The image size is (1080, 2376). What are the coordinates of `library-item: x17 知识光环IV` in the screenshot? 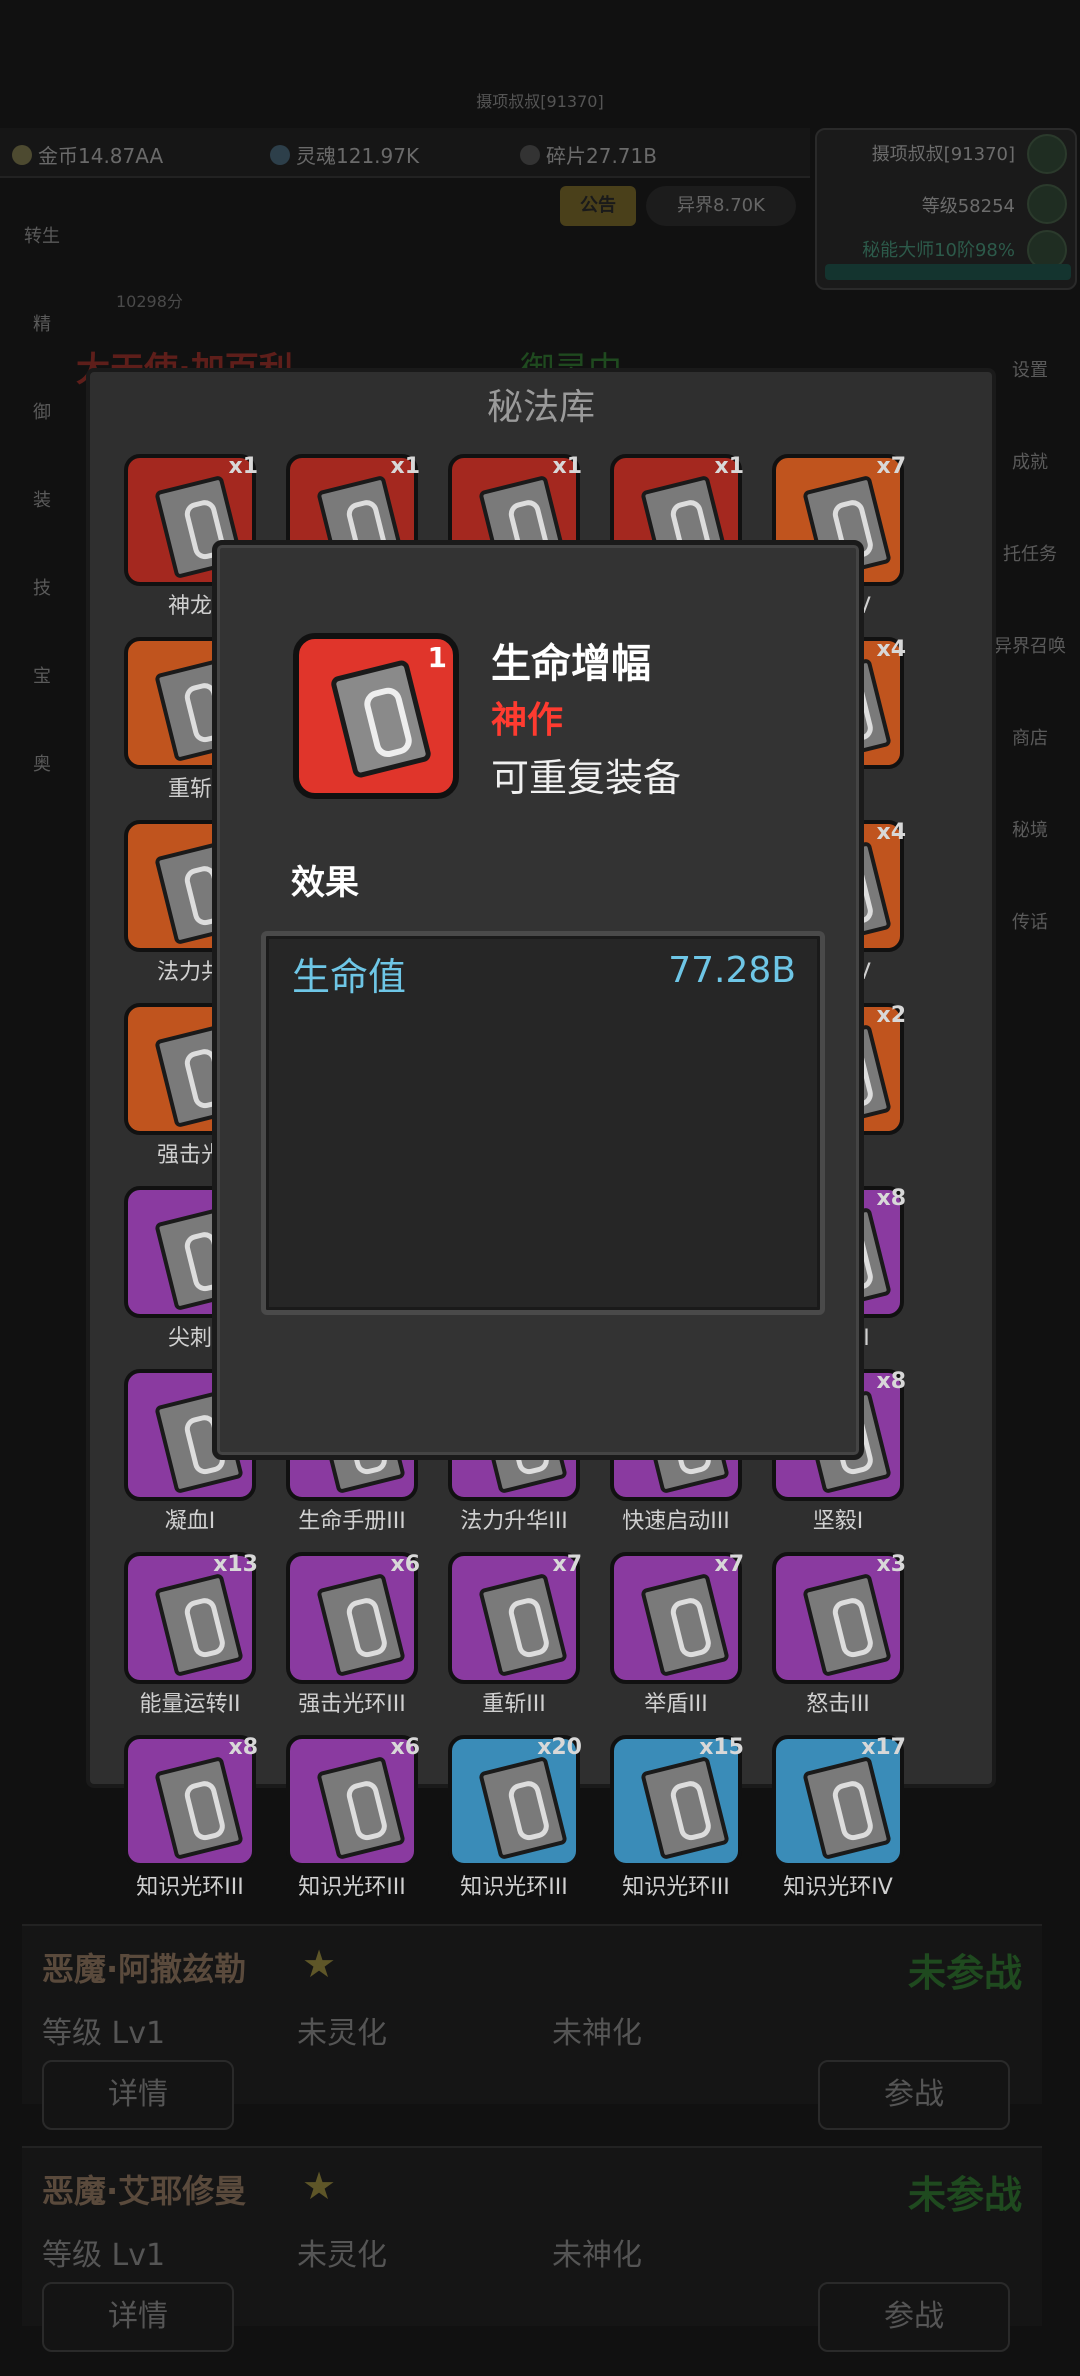 It's located at (838, 1820).